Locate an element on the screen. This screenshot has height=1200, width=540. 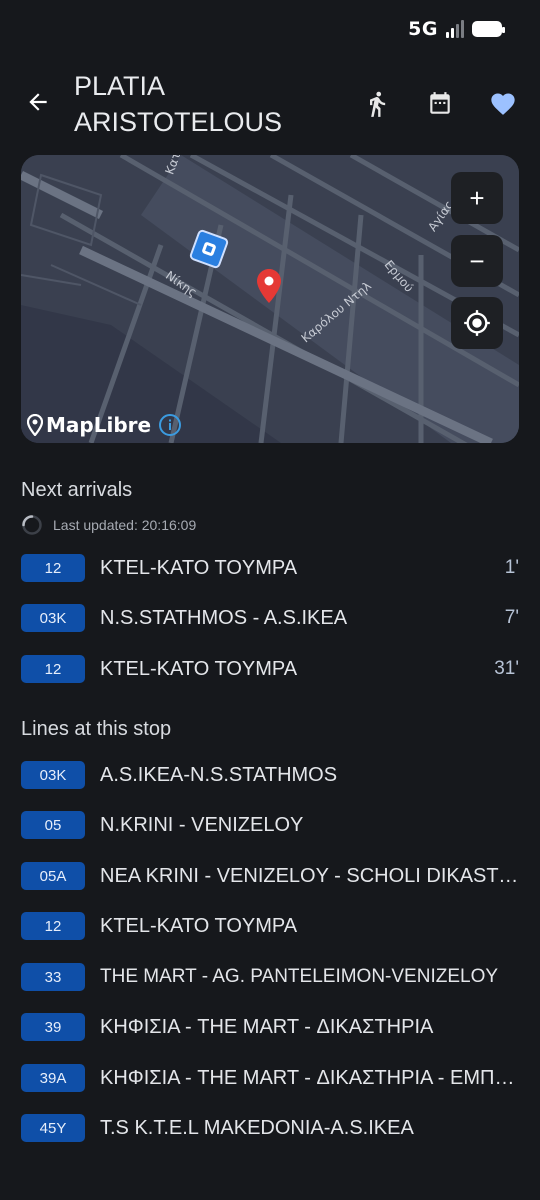
zoom-out-button: − is located at coordinates (477, 261).